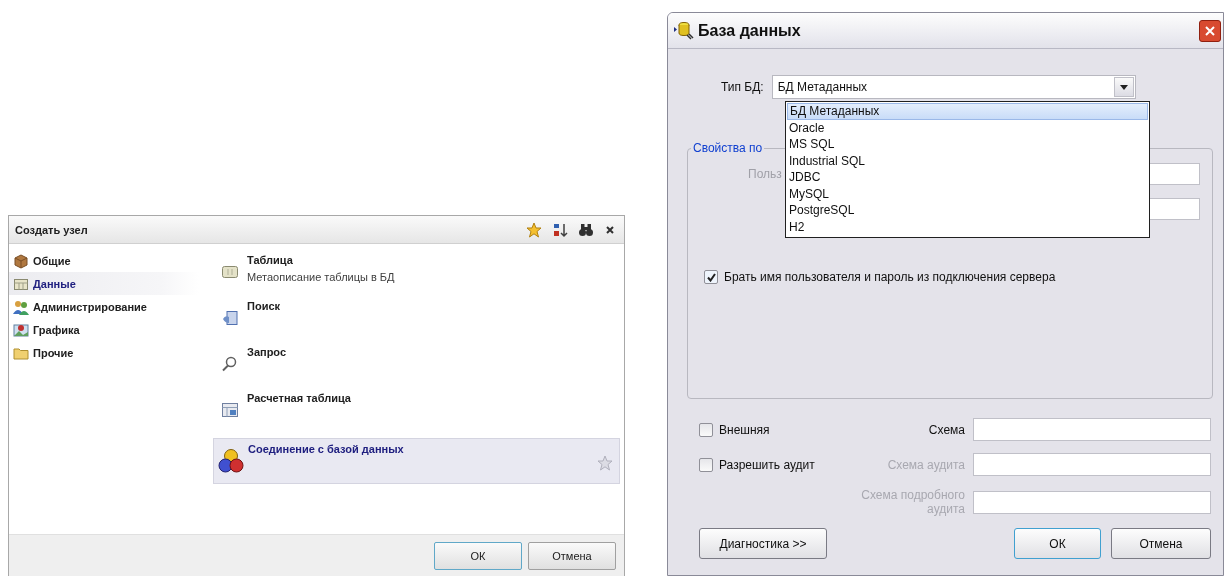 The image size is (1225, 576). I want to click on panel-title: Создать узел, so click(51, 229).